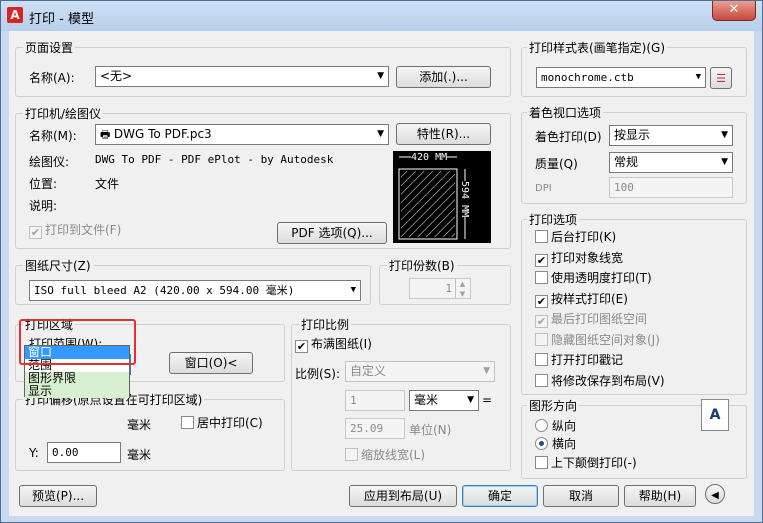  What do you see at coordinates (568, 137) in the screenshot?
I see `shade-plot-label: 着色打印(D)` at bounding box center [568, 137].